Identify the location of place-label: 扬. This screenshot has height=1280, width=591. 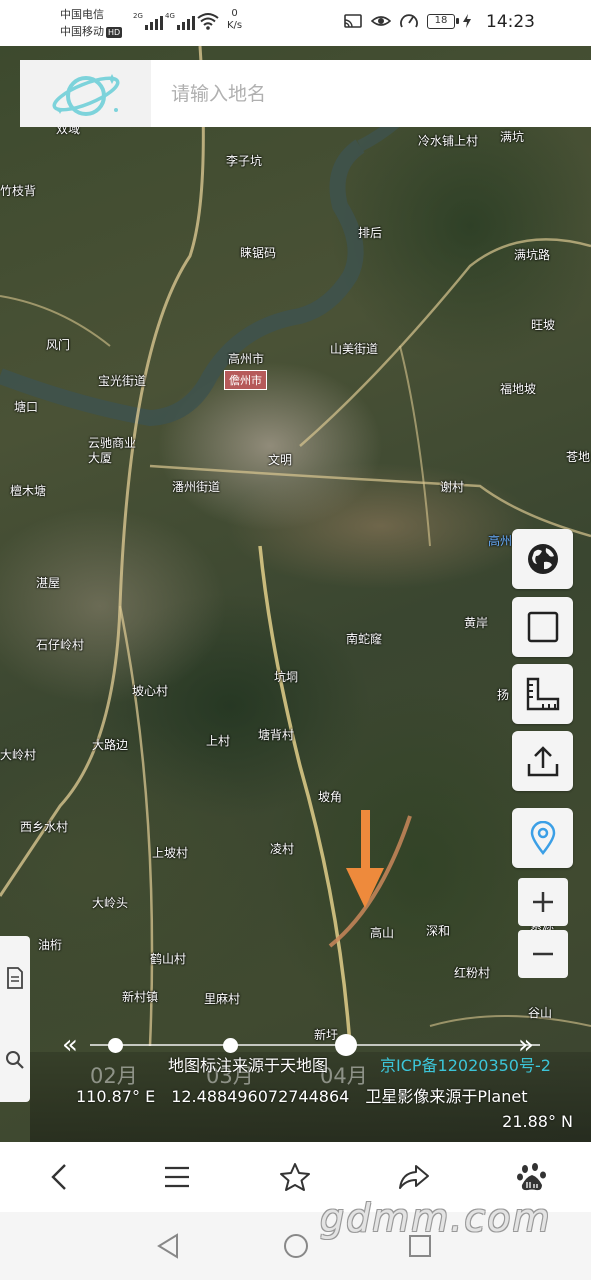
(503, 695).